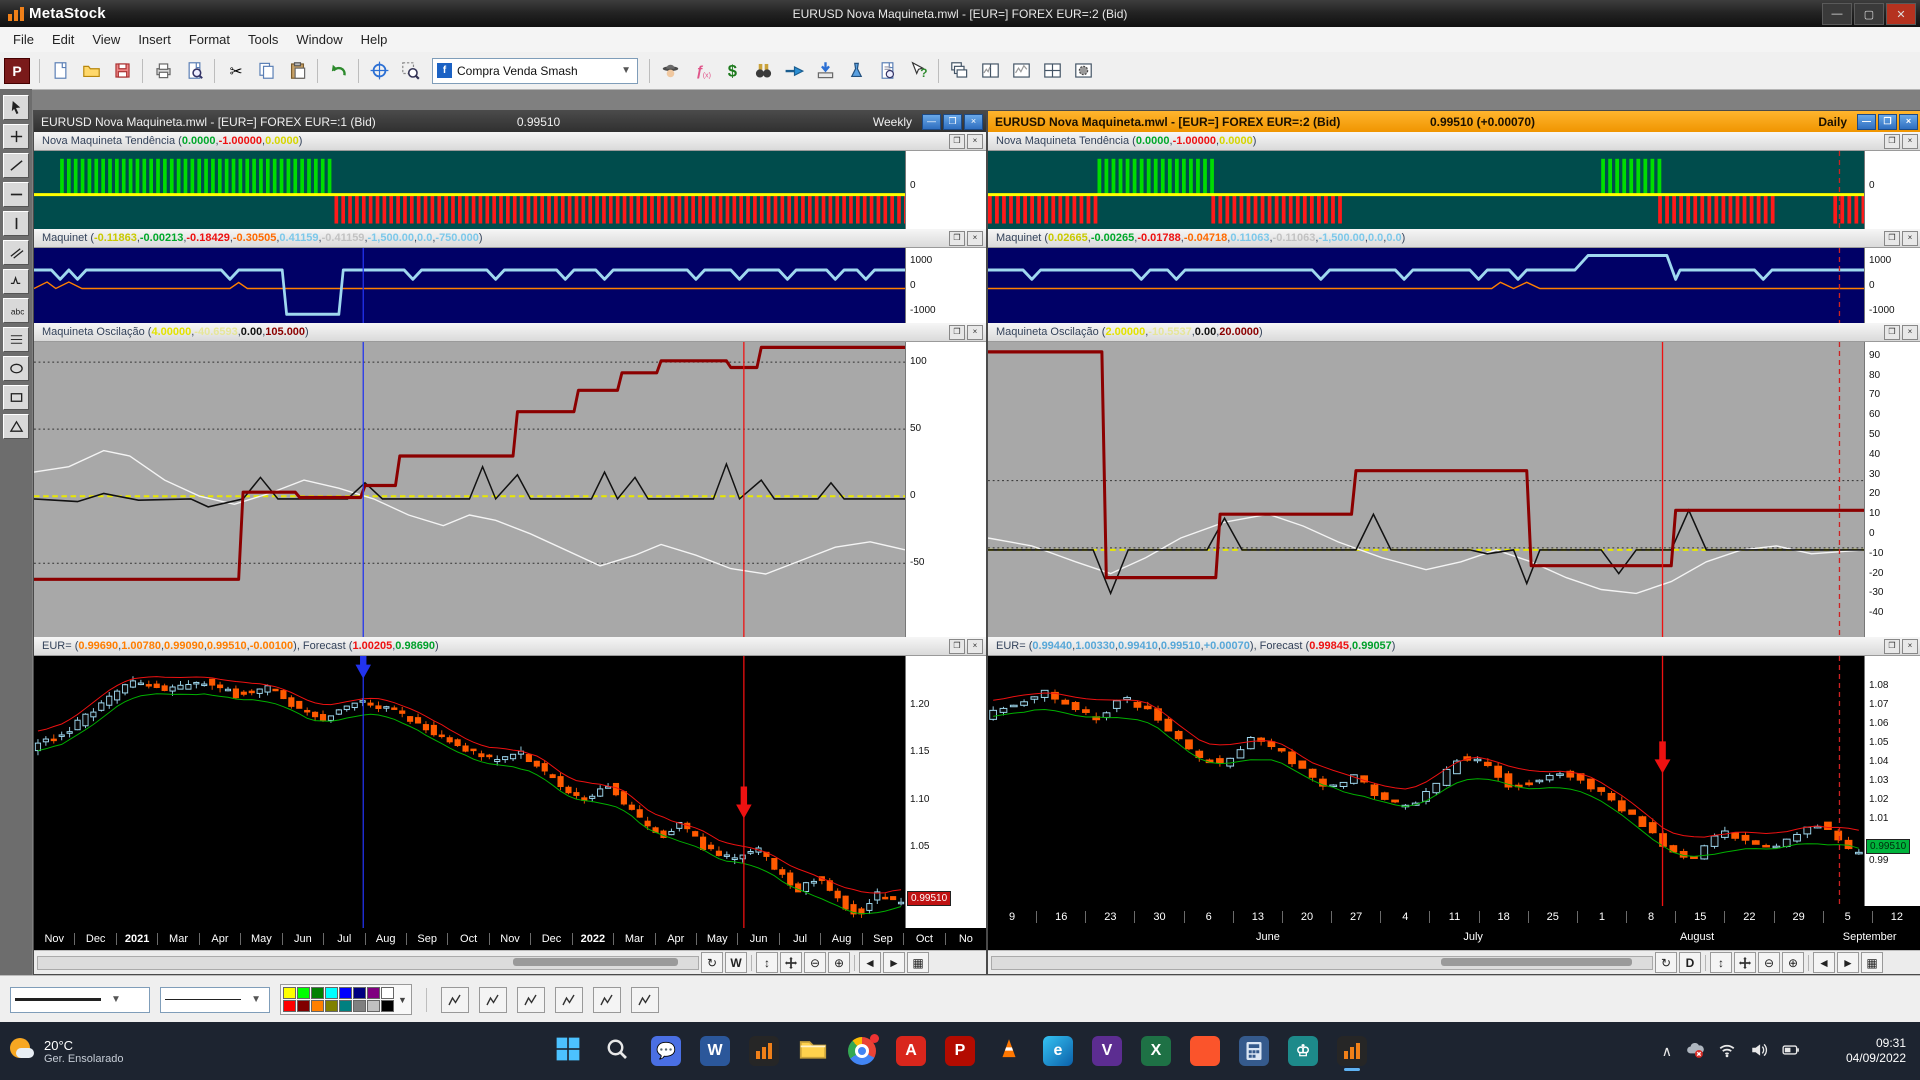 This screenshot has width=1920, height=1080. What do you see at coordinates (1721, 962) in the screenshot?
I see `scale-button: ↕` at bounding box center [1721, 962].